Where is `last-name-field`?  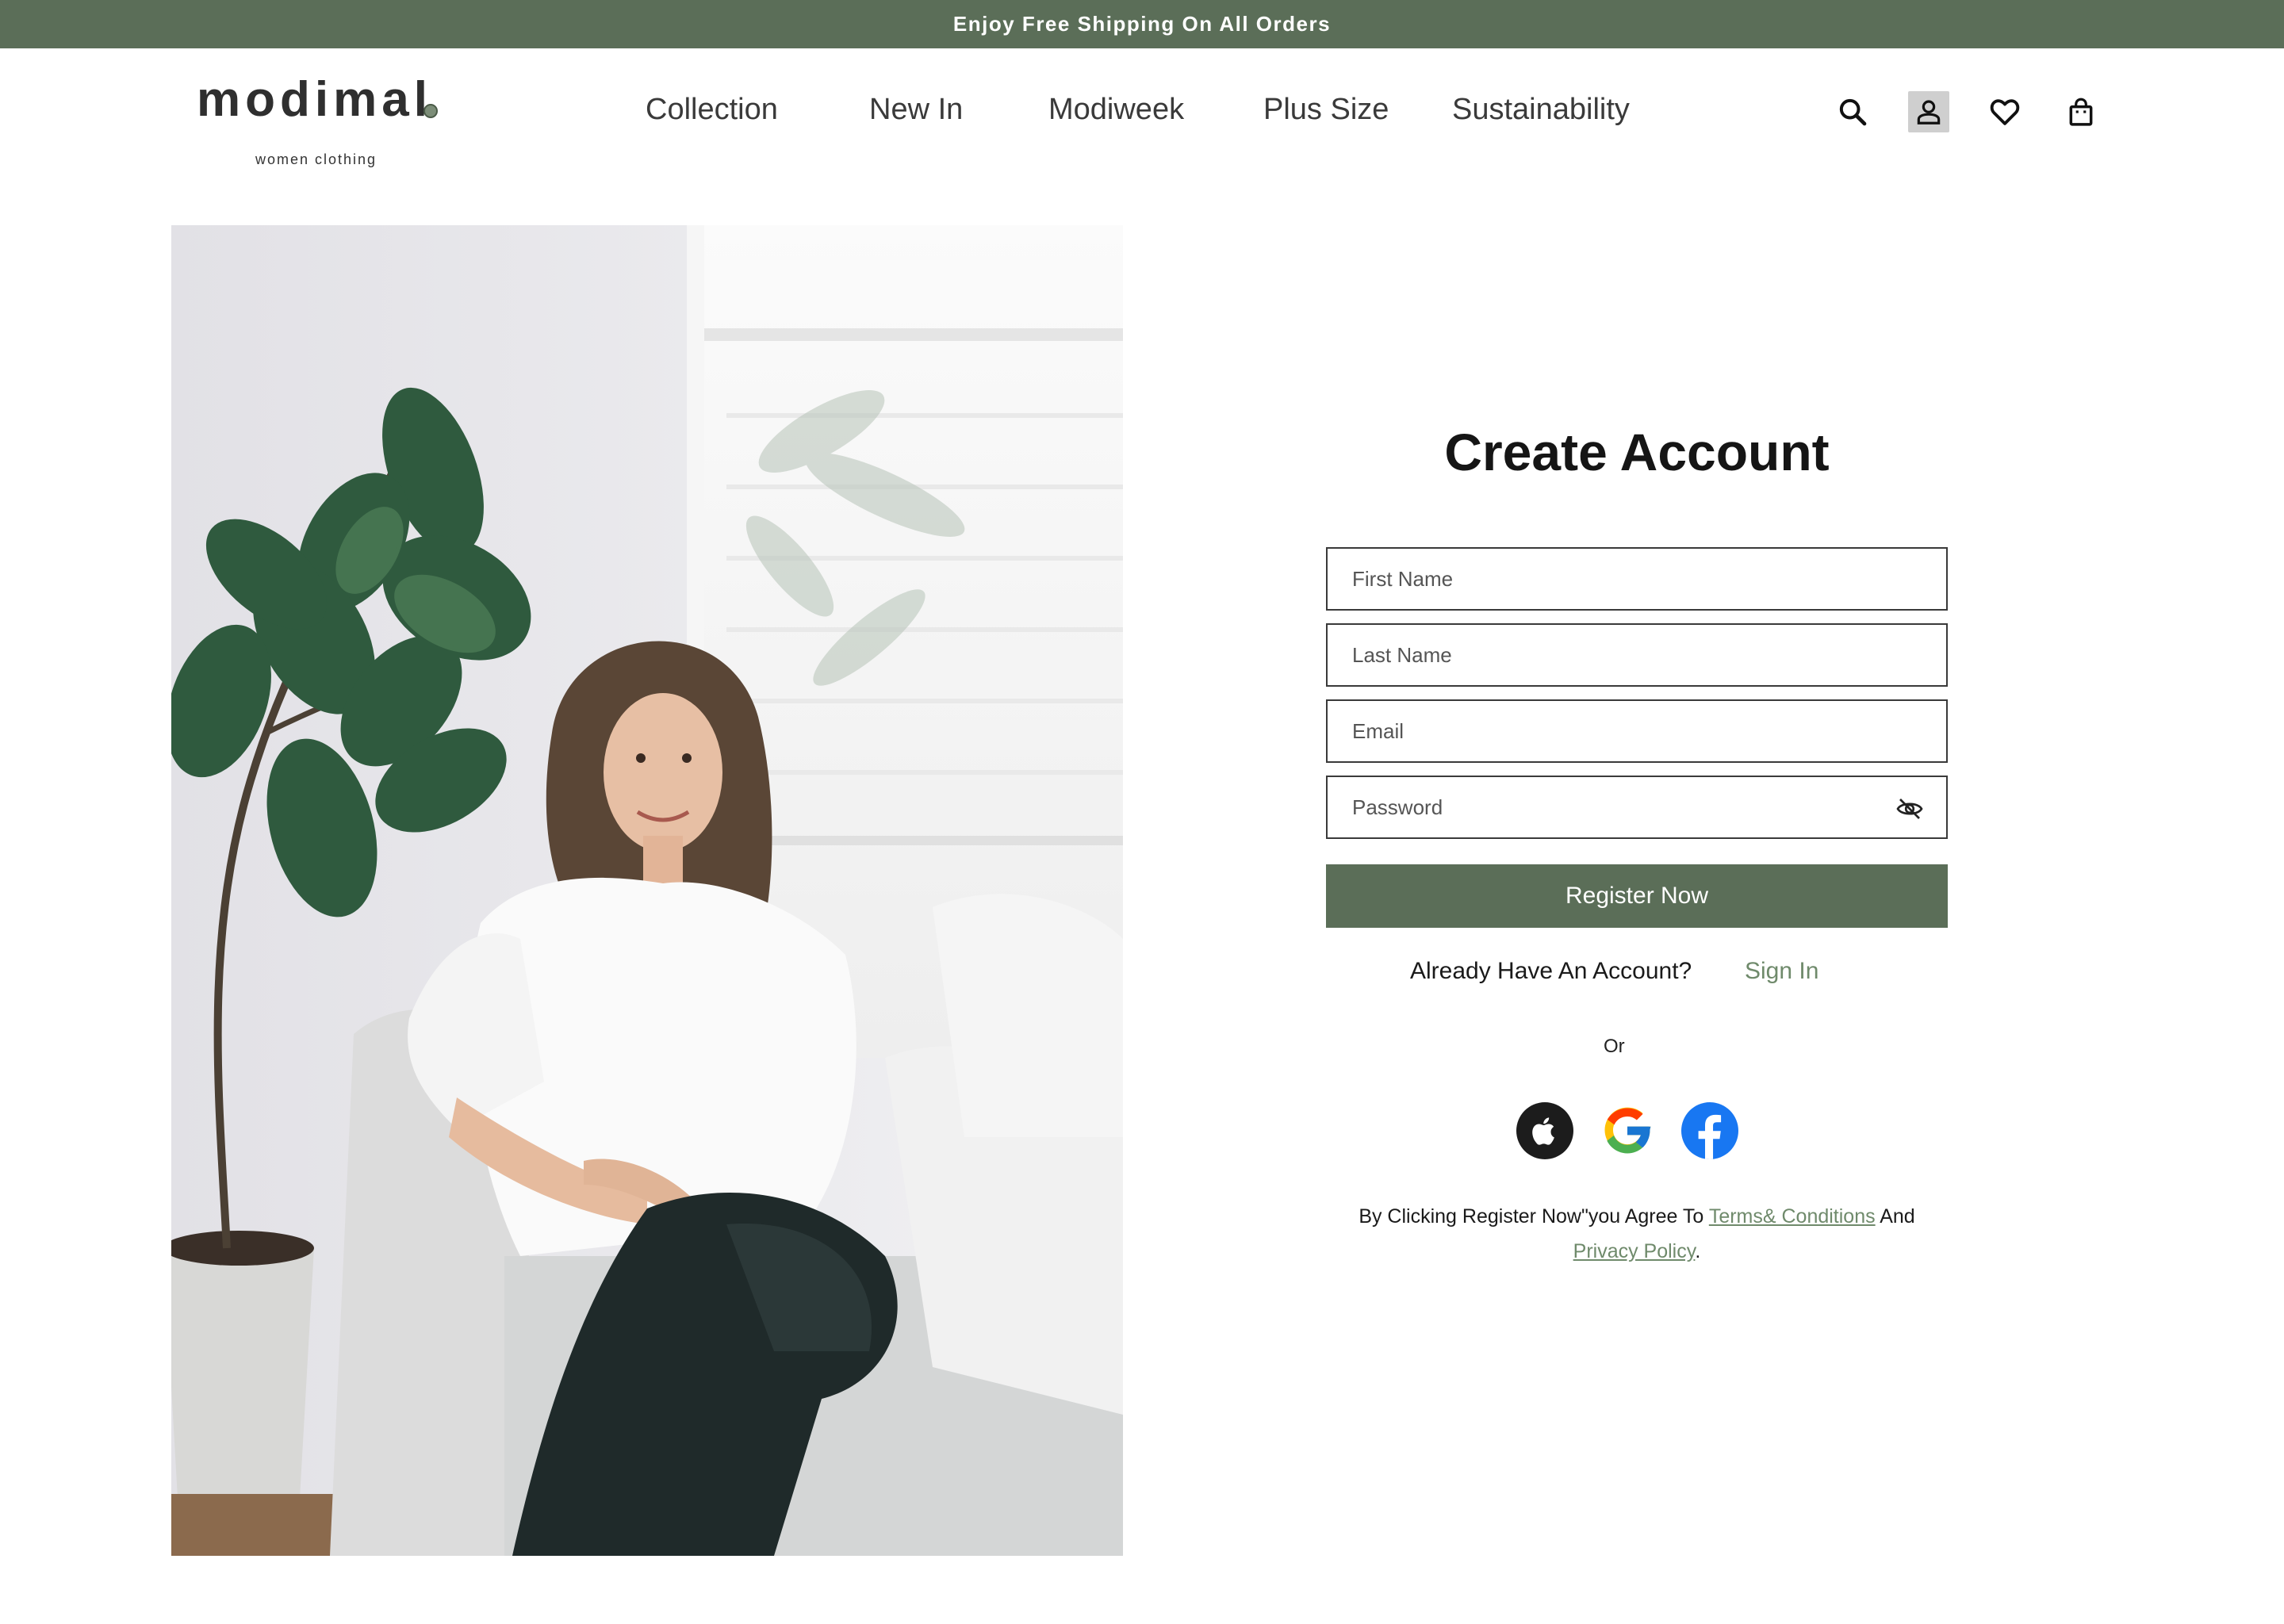 last-name-field is located at coordinates (1637, 655).